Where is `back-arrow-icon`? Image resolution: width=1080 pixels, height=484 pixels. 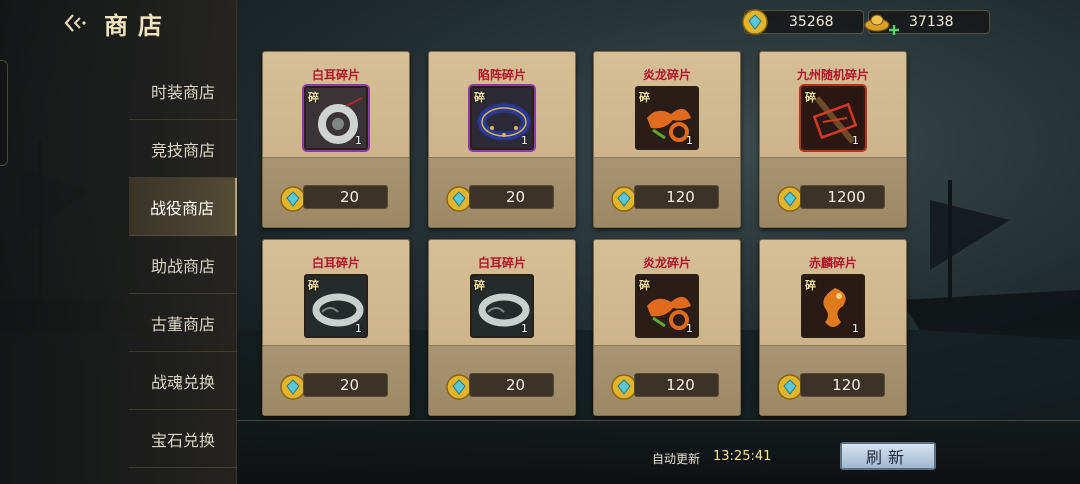 back-arrow-icon is located at coordinates (75, 23).